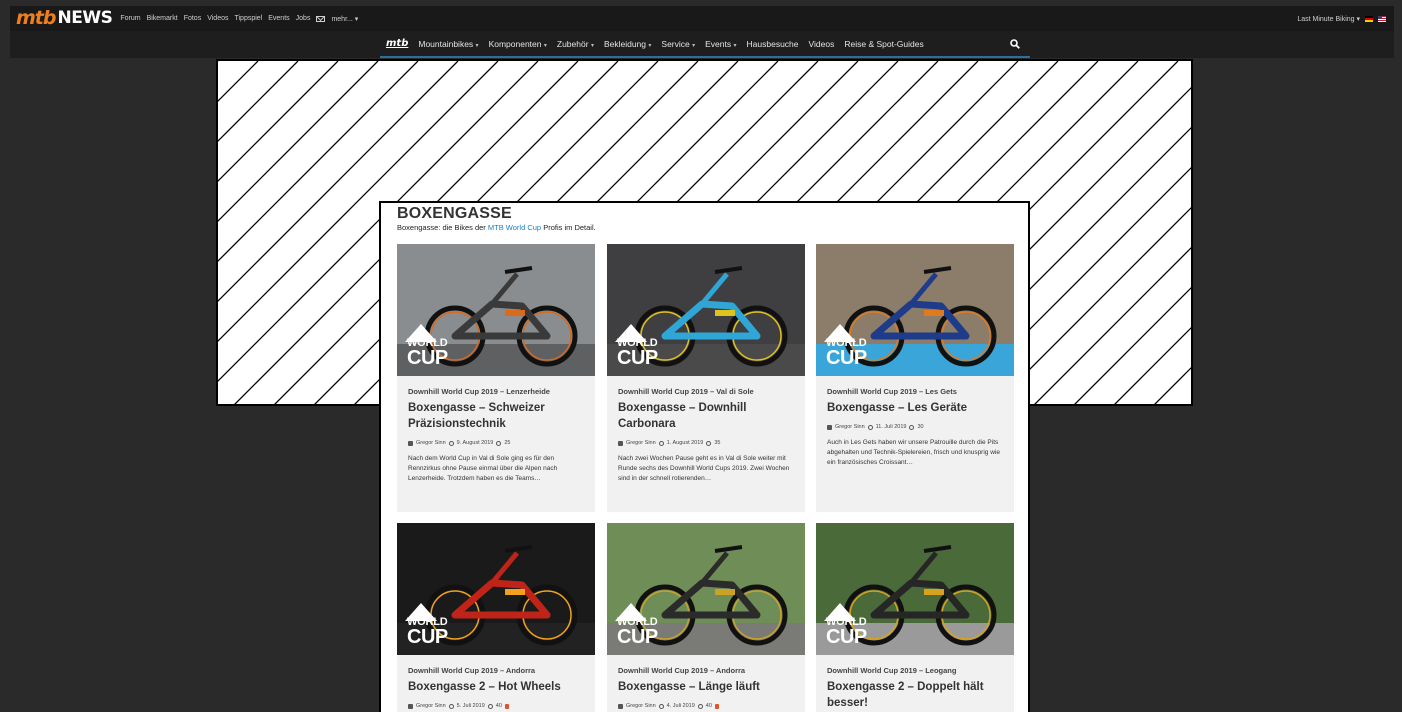  What do you see at coordinates (686, 391) in the screenshot?
I see `article-category: Downhill World Cup 2019 – Val di Sole` at bounding box center [686, 391].